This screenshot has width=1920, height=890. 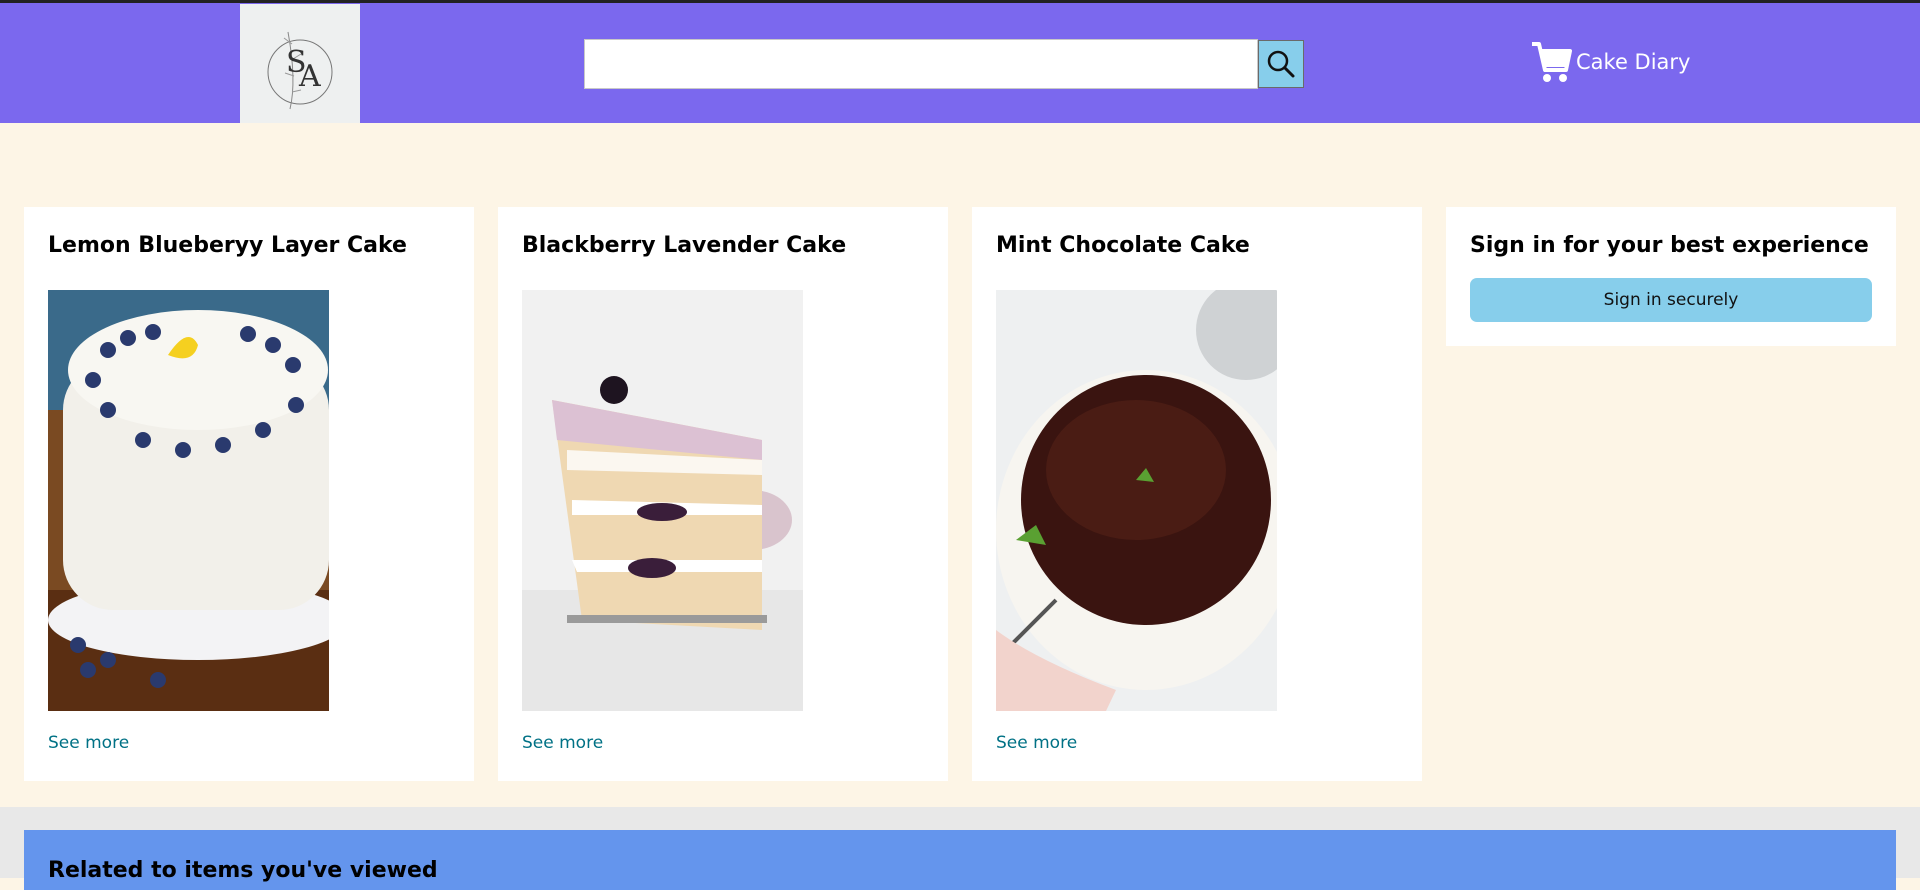 What do you see at coordinates (662, 500) in the screenshot?
I see `blackberry-lavender-cake-image` at bounding box center [662, 500].